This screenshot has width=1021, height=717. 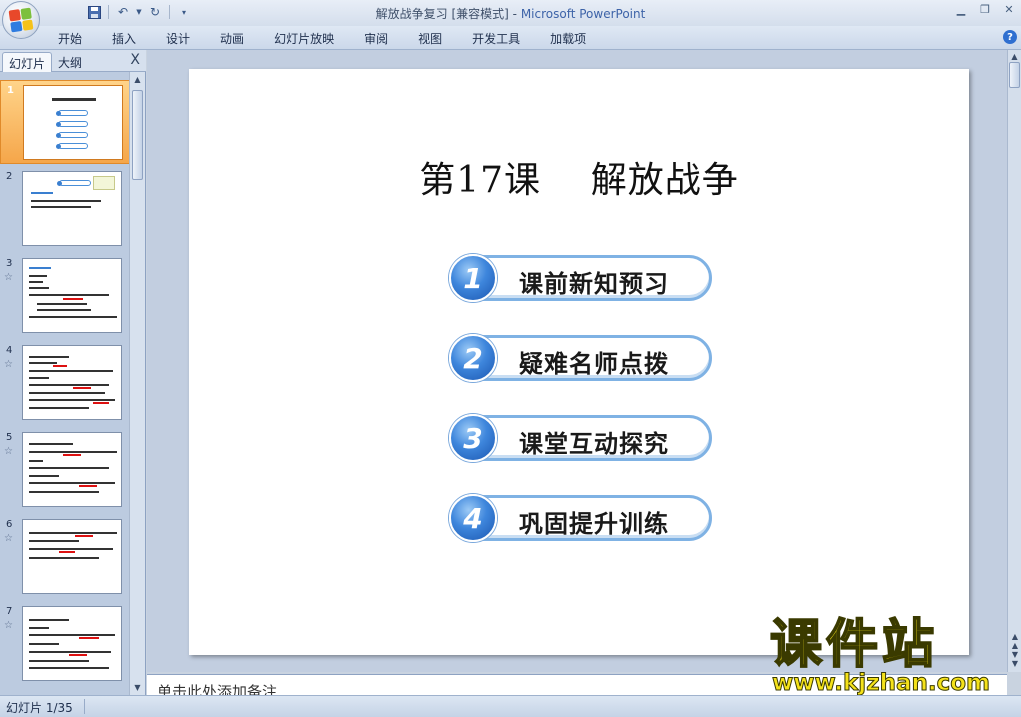 I want to click on slide-number: 5, so click(x=9, y=437).